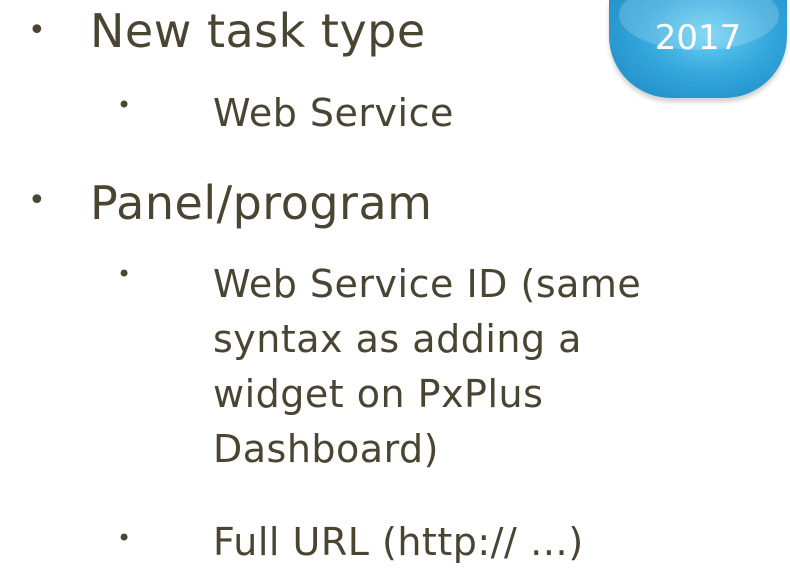  Describe the element at coordinates (261, 203) in the screenshot. I see `bullet-panel-program: Panel/program` at that location.